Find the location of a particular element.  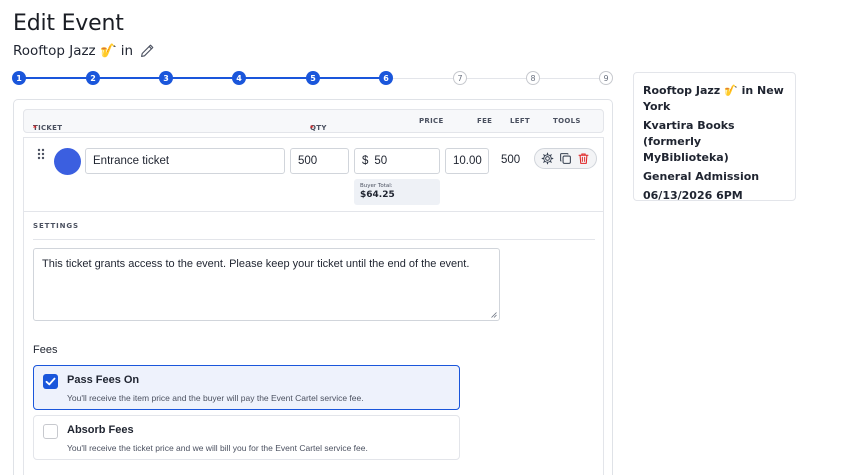

step-5: 5 is located at coordinates (313, 78).